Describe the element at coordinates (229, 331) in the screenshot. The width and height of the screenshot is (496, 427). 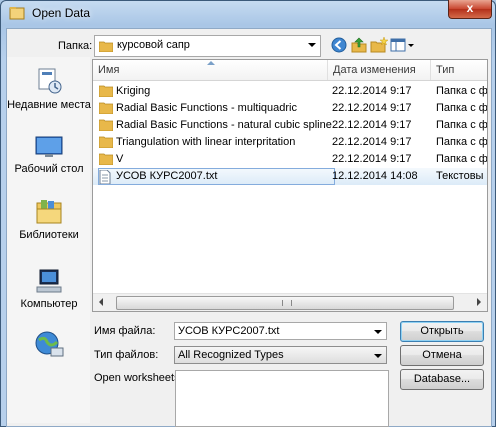
I see `filename-value: УСОВ КУРС2007.txt` at that location.